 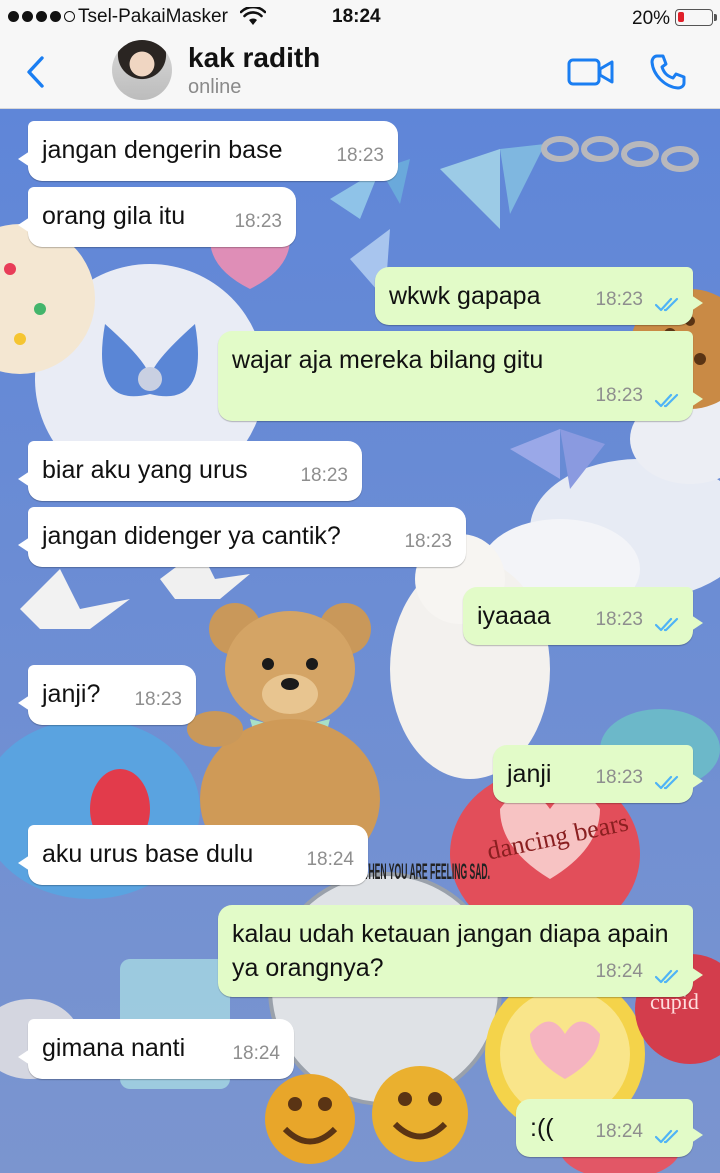 I want to click on incoming-message-bubble: biar aku yang urus 18:23, so click(x=190, y=471).